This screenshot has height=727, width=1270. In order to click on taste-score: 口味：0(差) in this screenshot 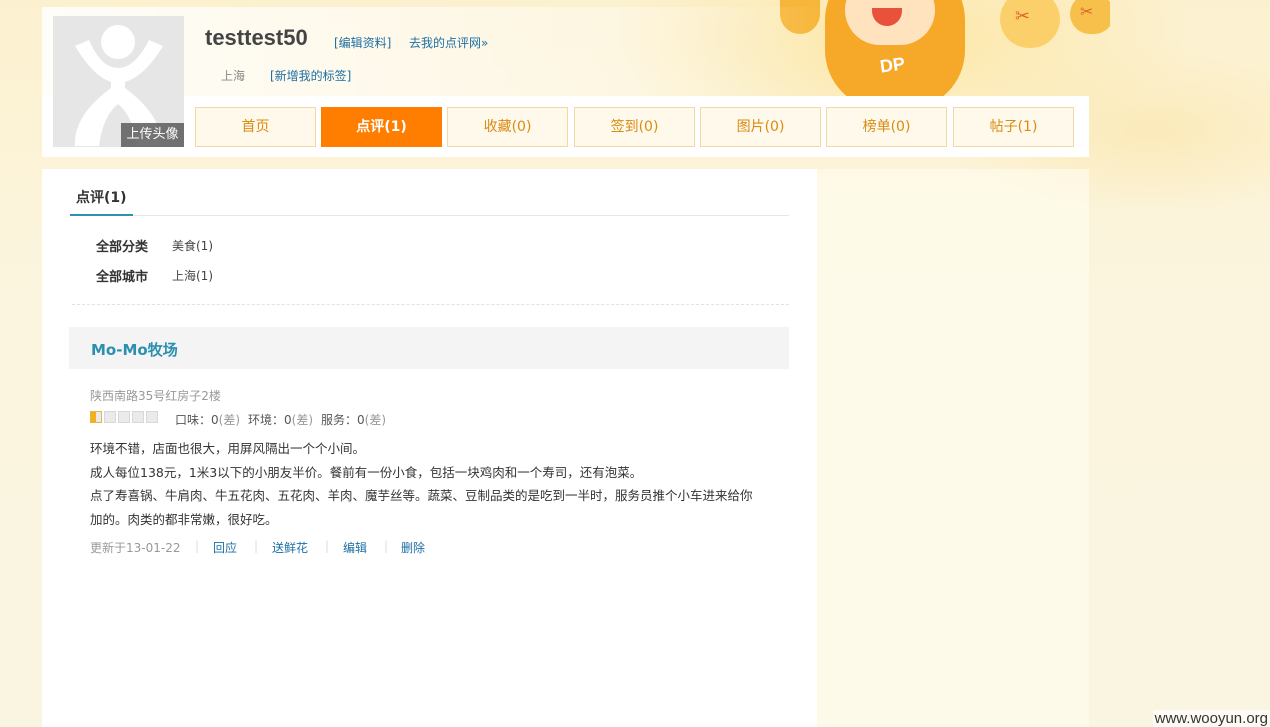, I will do `click(207, 419)`.